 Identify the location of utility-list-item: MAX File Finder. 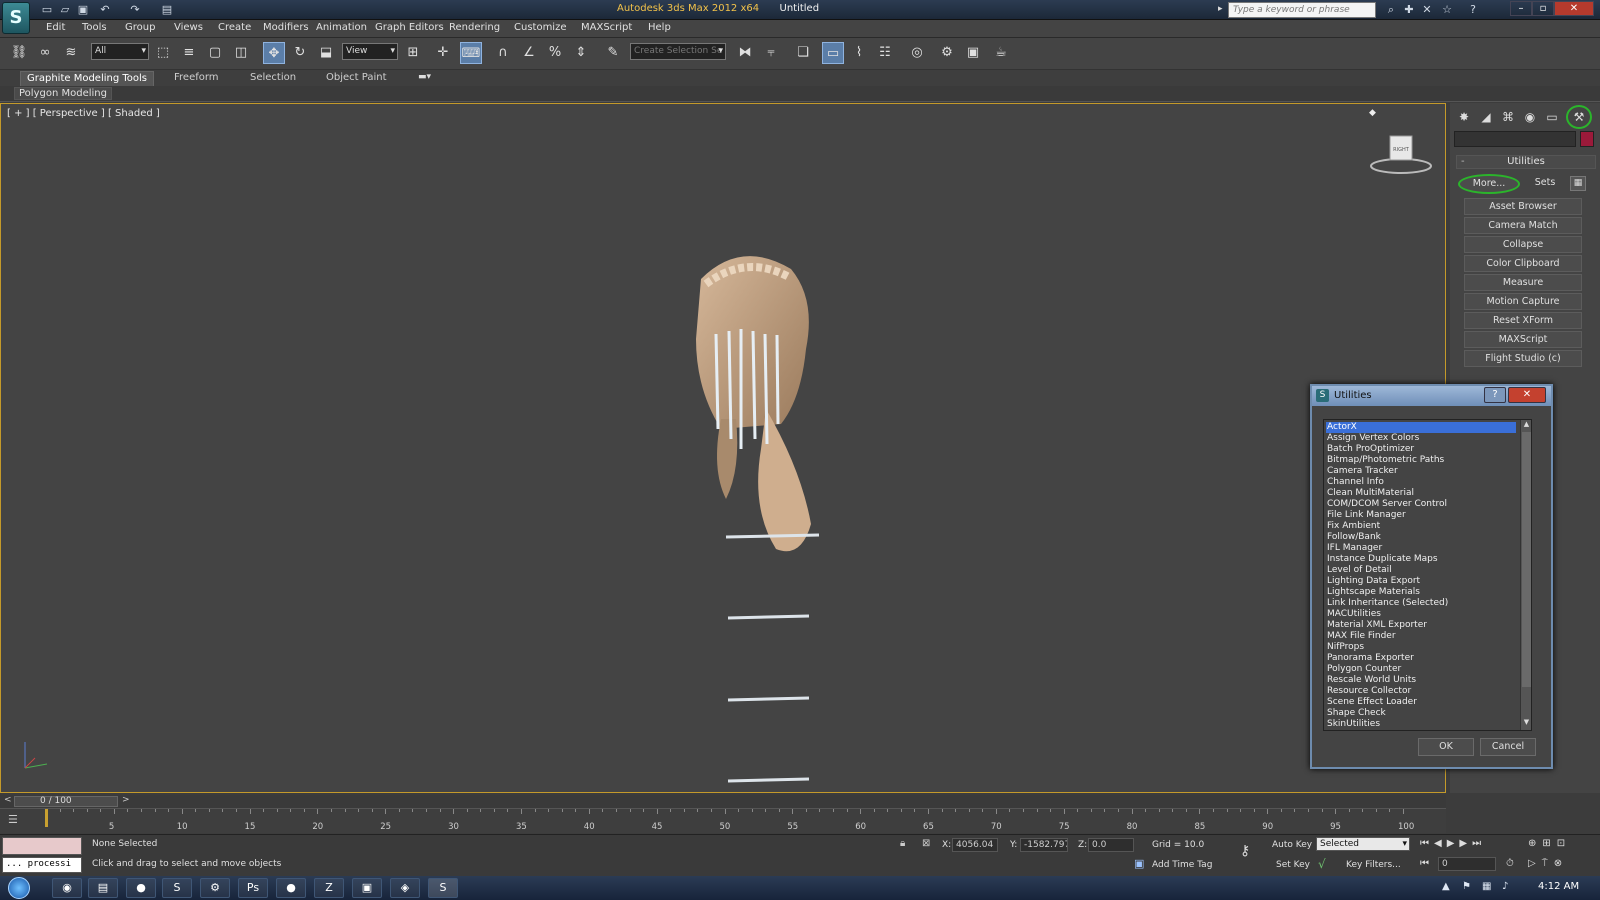
(1421, 636).